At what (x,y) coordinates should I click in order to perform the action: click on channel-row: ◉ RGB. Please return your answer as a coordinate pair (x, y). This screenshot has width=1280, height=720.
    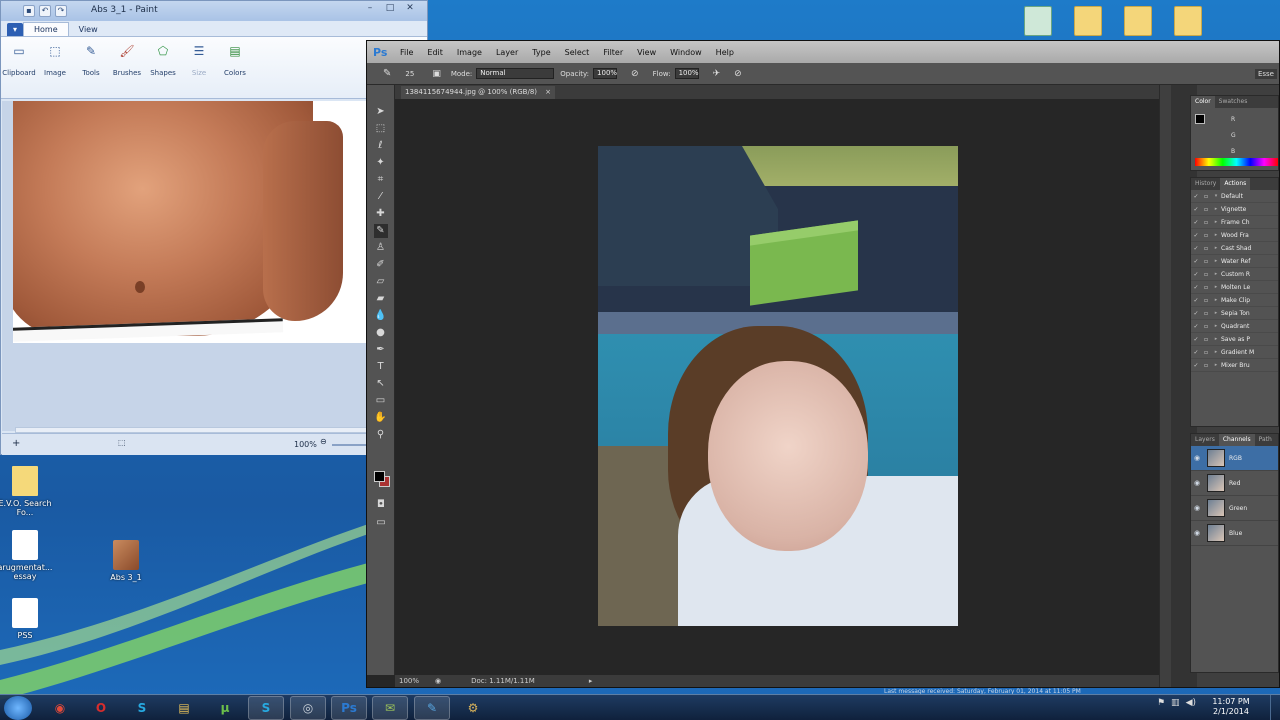
    Looking at the image, I should click on (1234, 458).